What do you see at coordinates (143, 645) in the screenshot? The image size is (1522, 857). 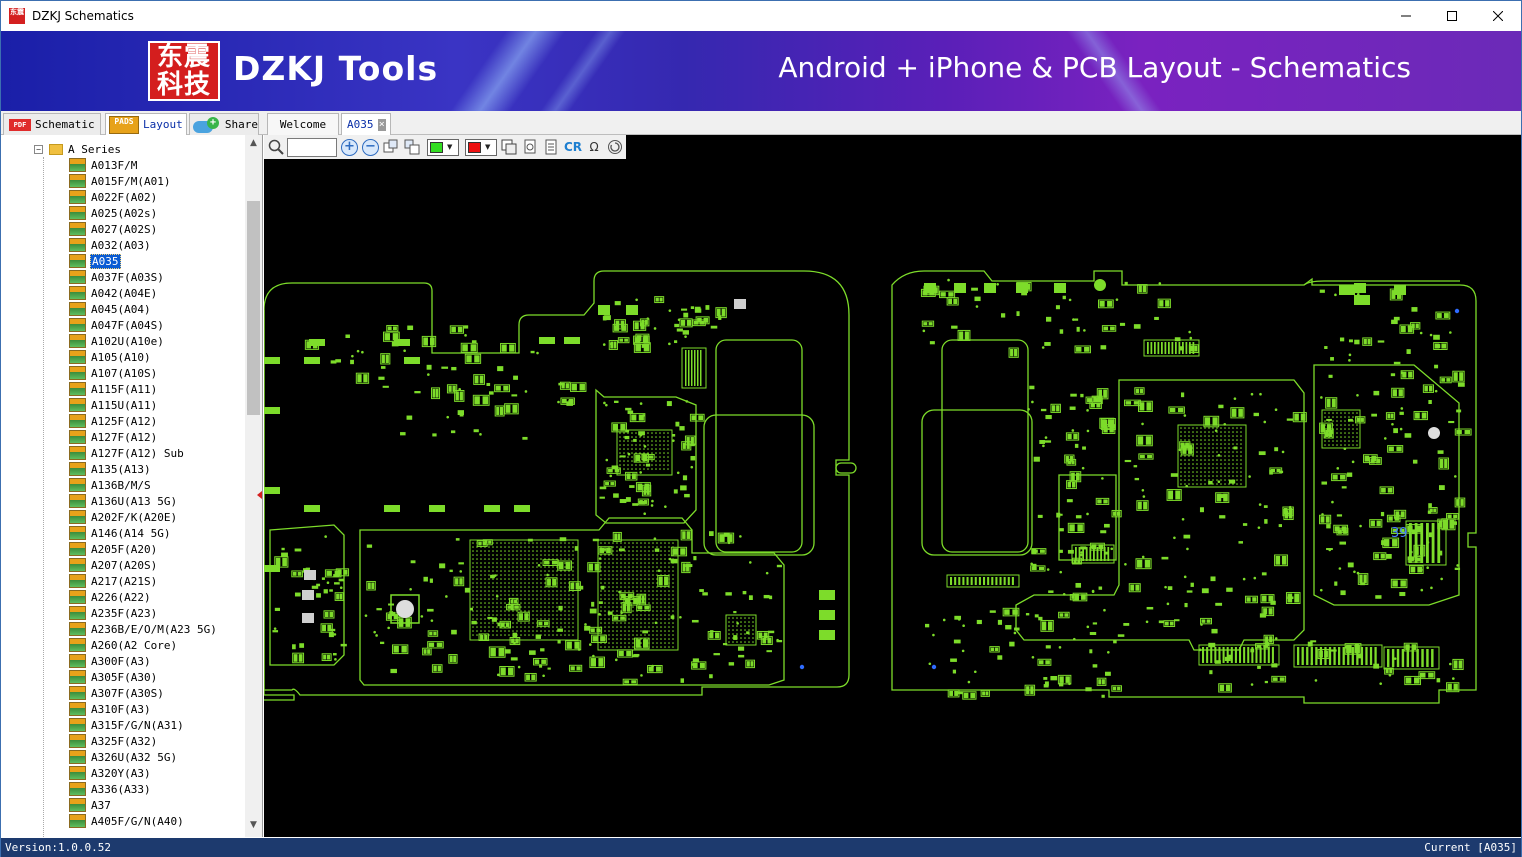 I see `tree-item: A260(A2 Core)` at bounding box center [143, 645].